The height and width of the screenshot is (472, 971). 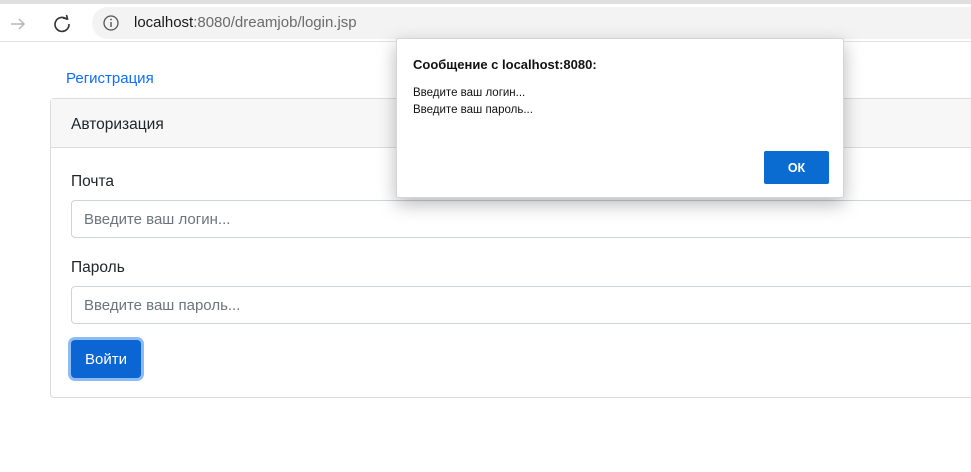 I want to click on reload-button, so click(x=62, y=24).